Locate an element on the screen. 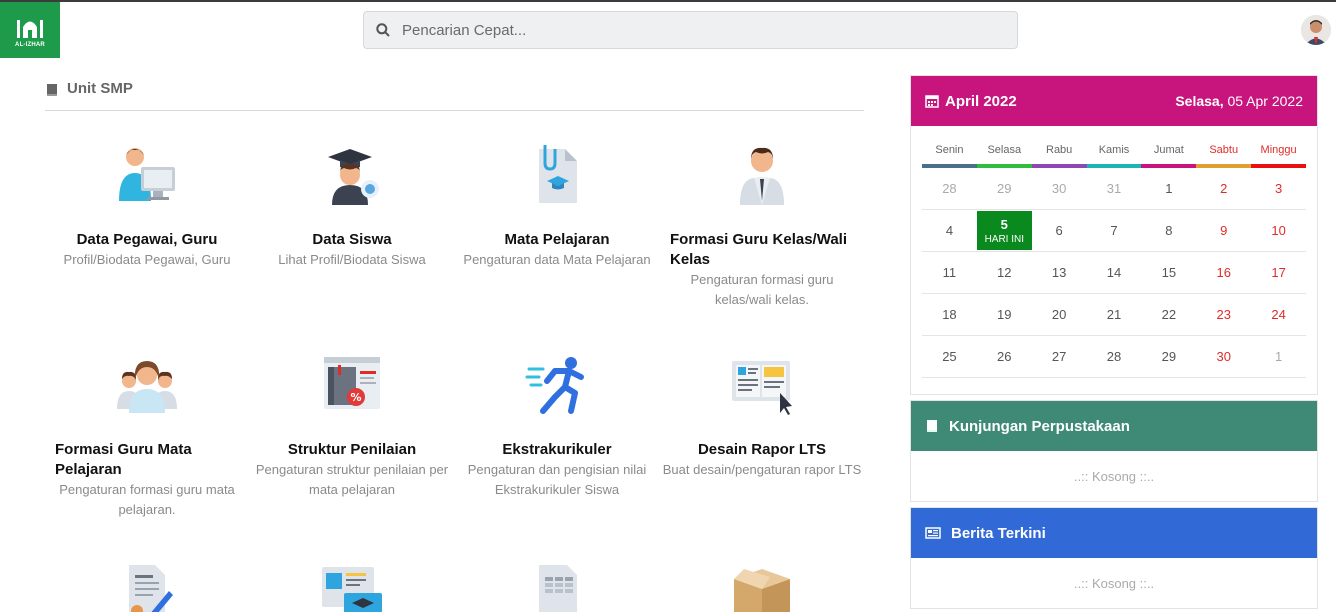 The height and width of the screenshot is (612, 1336). calendar-day-cell: 8 is located at coordinates (1168, 230).